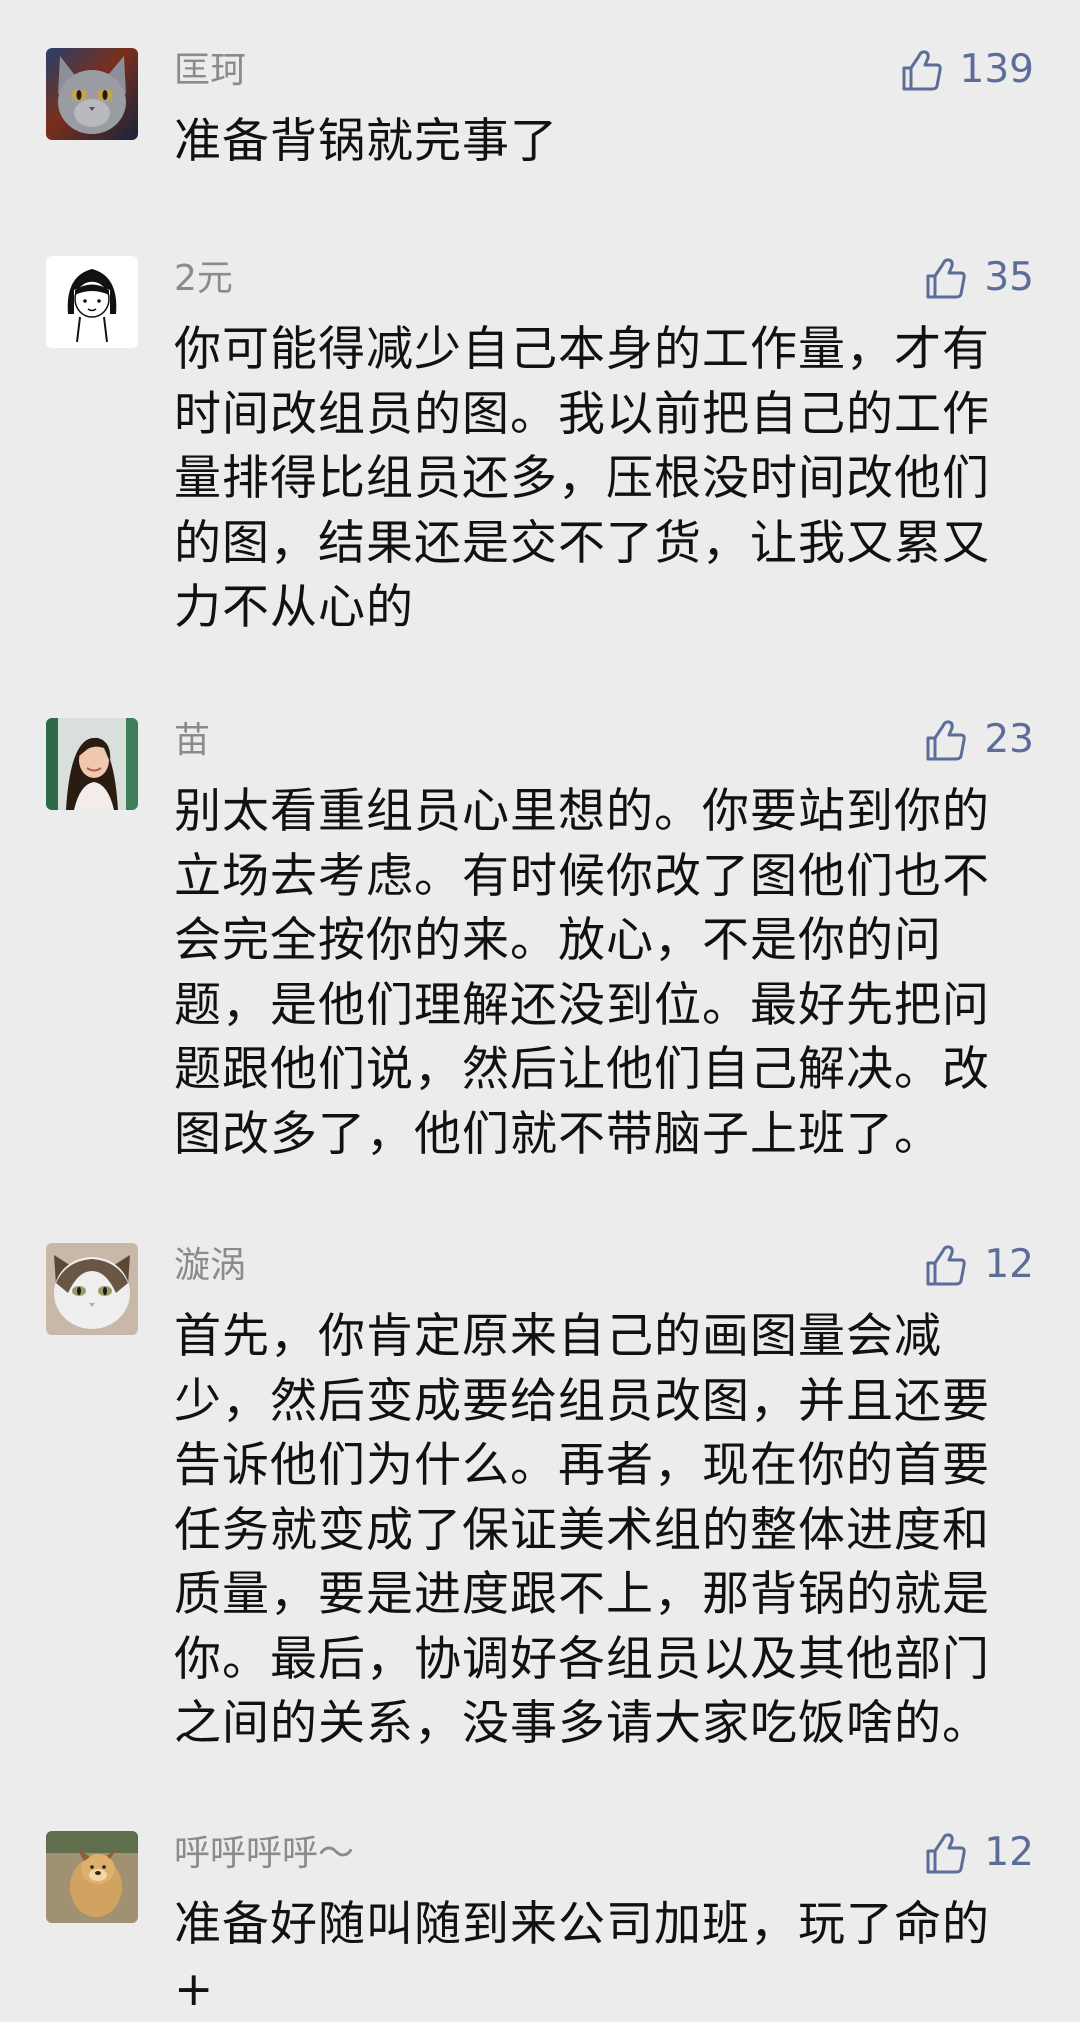 This screenshot has height=2022, width=1080. What do you see at coordinates (996, 69) in the screenshot?
I see `like-count: 139` at bounding box center [996, 69].